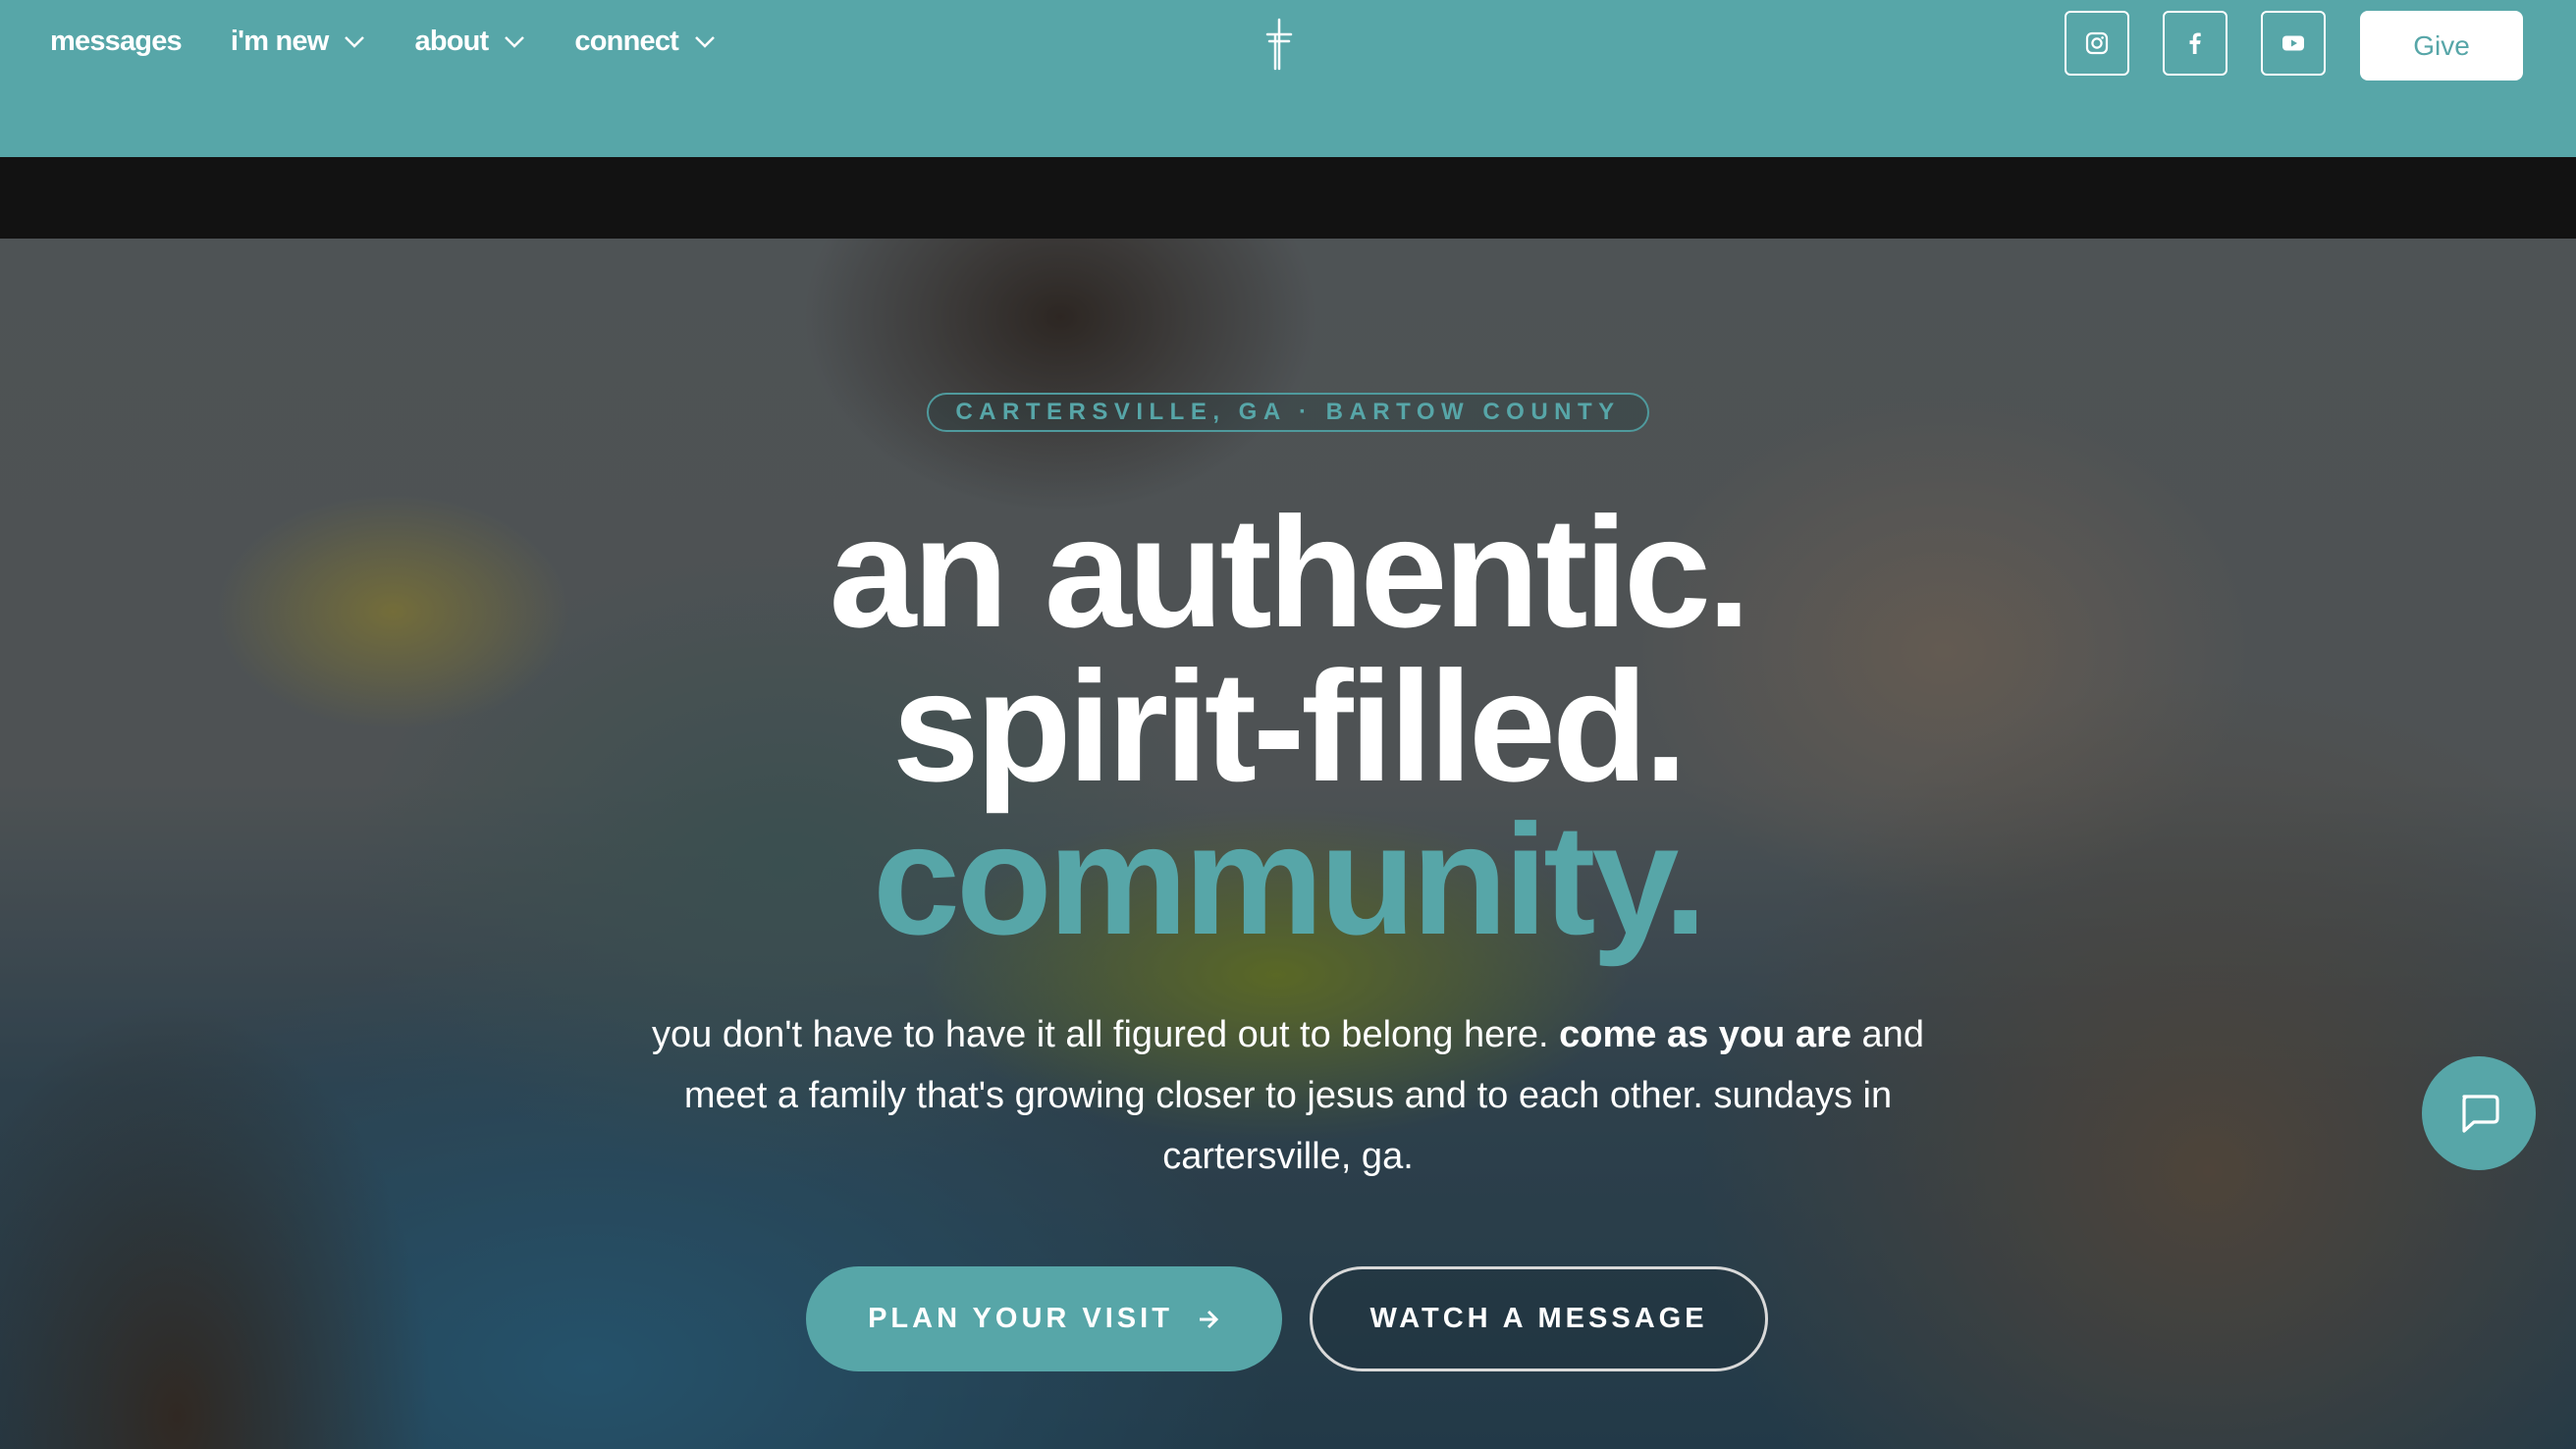 The height and width of the screenshot is (1449, 2576). I want to click on headline-line-1: an authentic., so click(1290, 572).